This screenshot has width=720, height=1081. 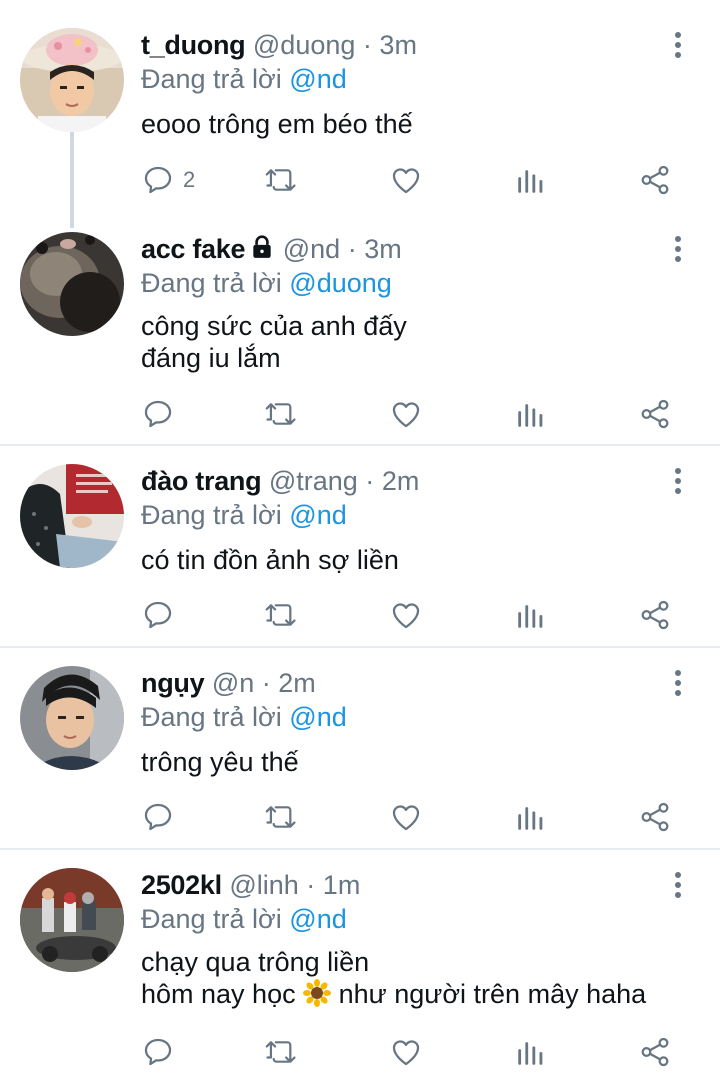 I want to click on mention-link: @duong, so click(x=340, y=283).